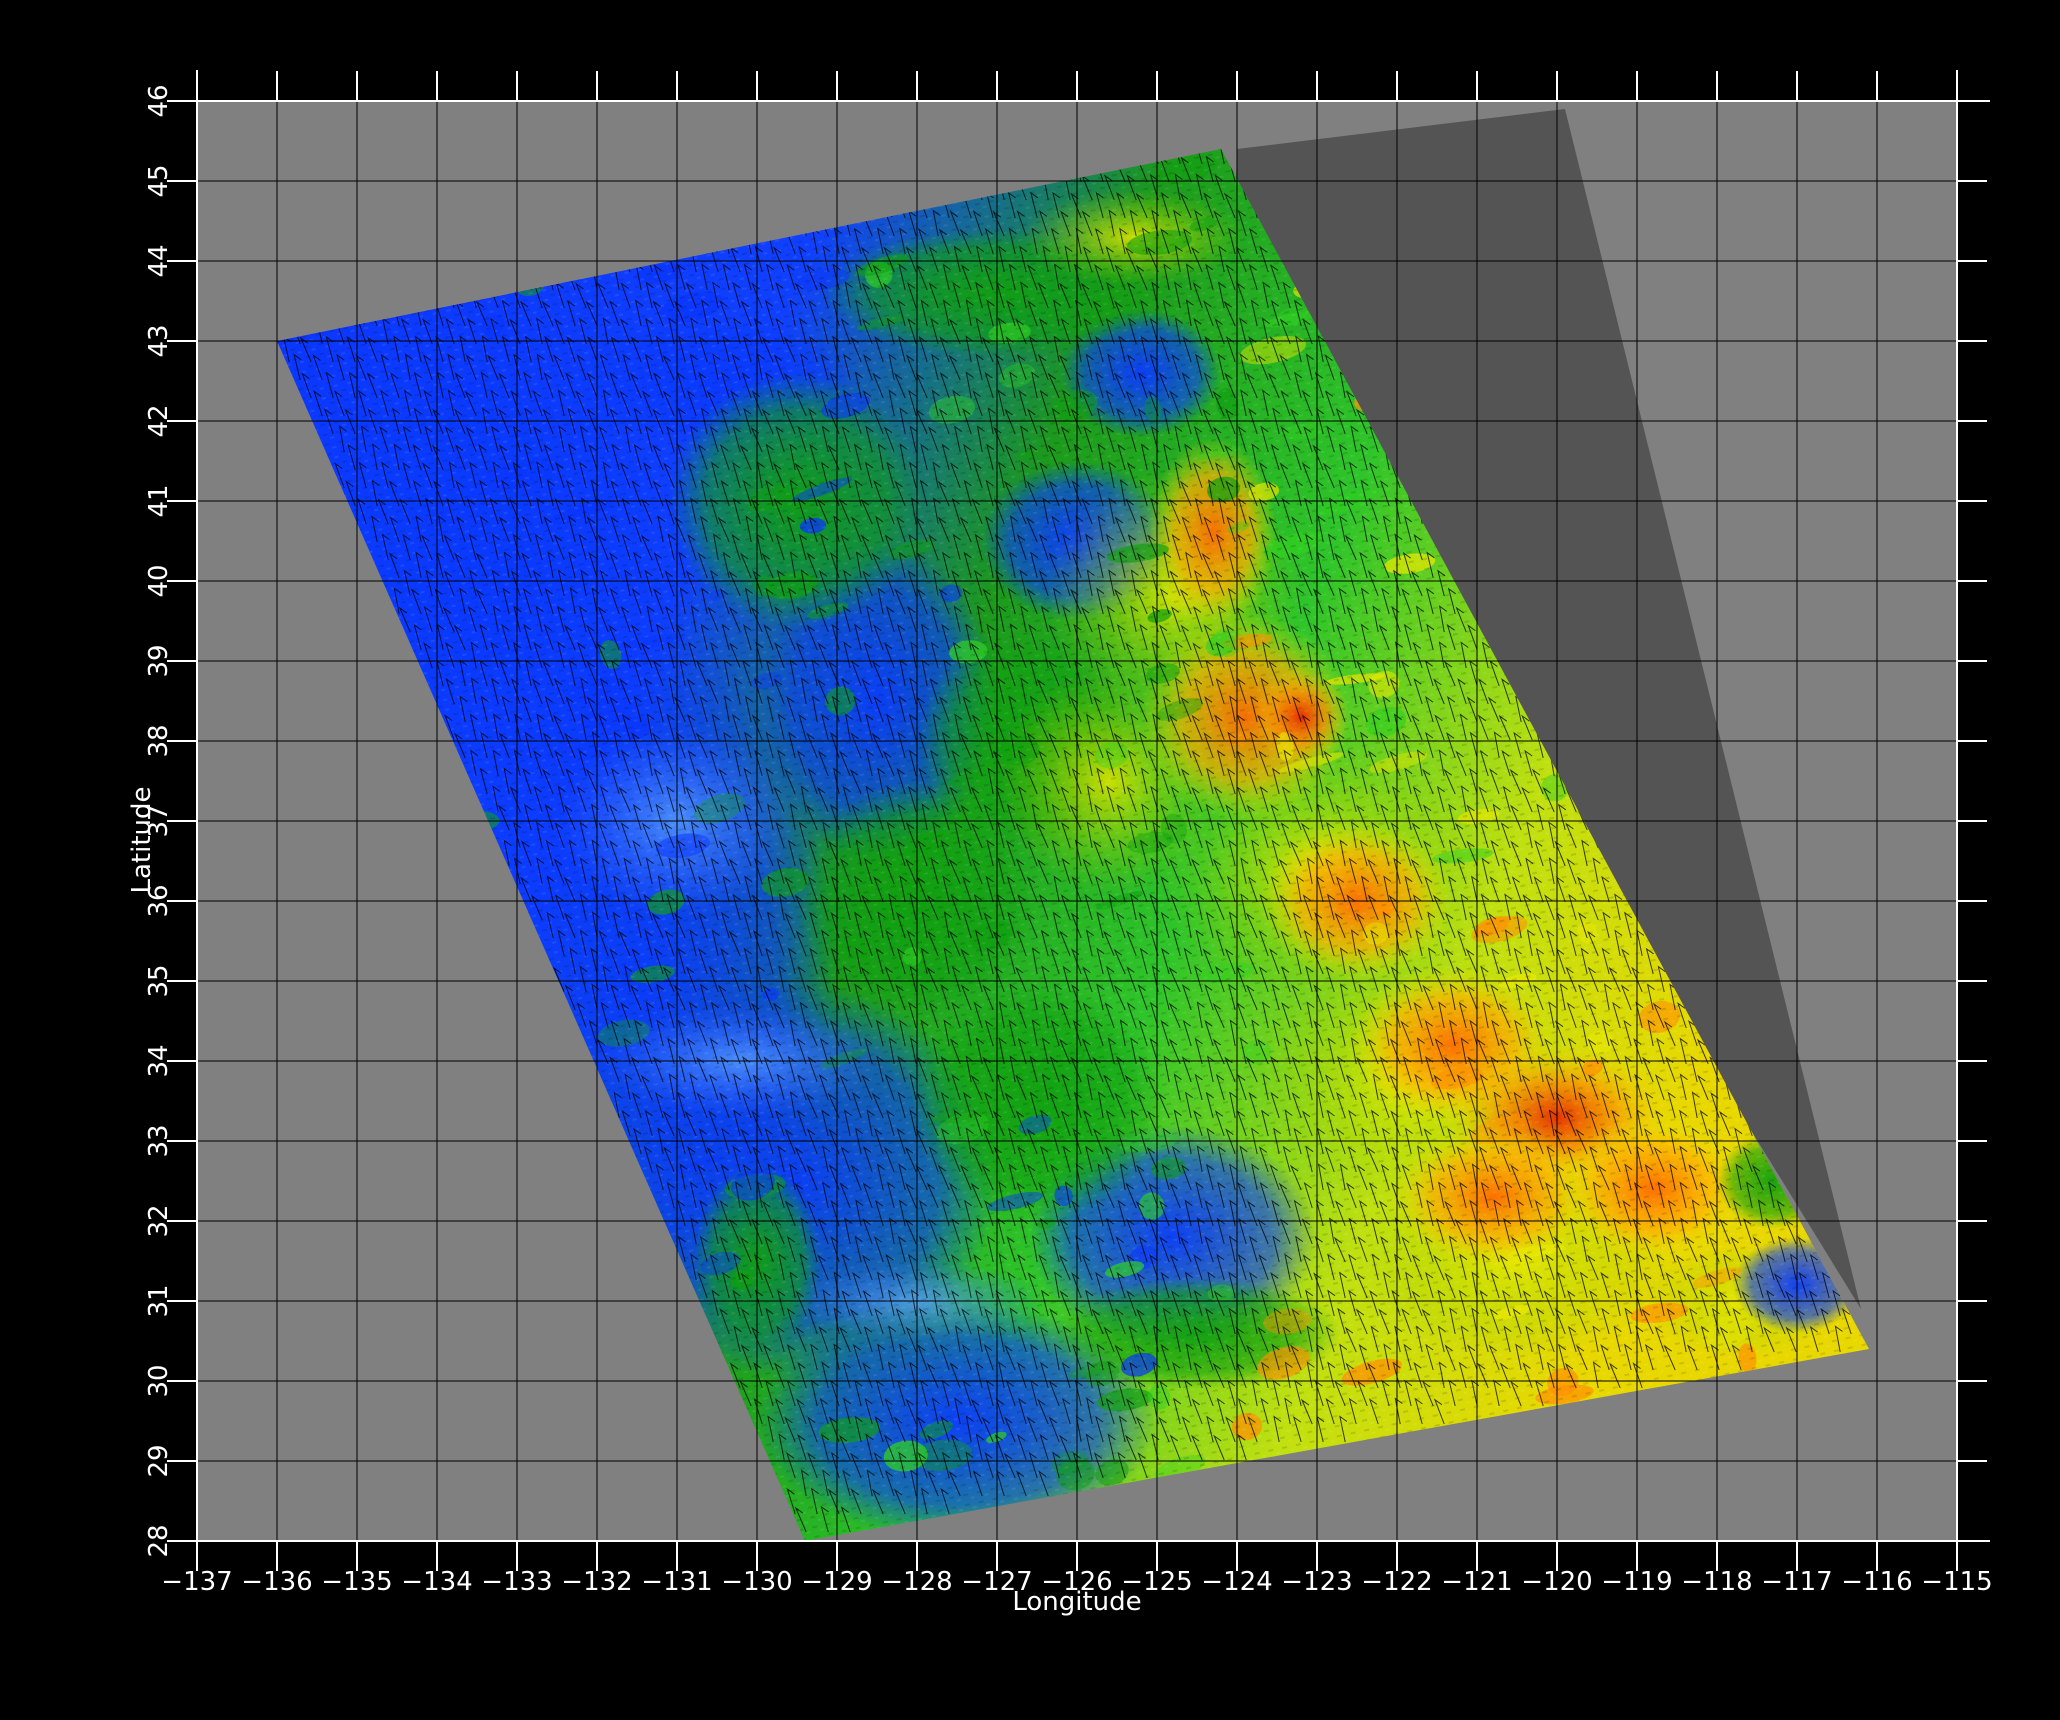  I want to click on y-tick-label: 44, so click(159, 260).